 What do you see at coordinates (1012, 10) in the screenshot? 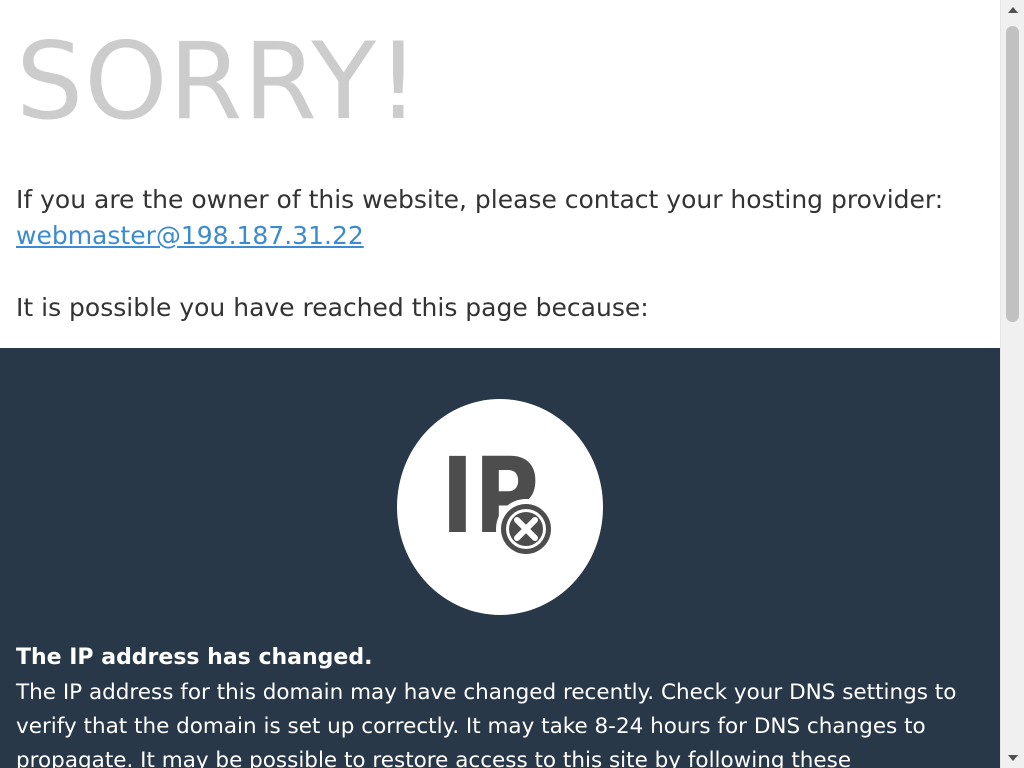
I see `scroll-up-arrow-icon` at bounding box center [1012, 10].